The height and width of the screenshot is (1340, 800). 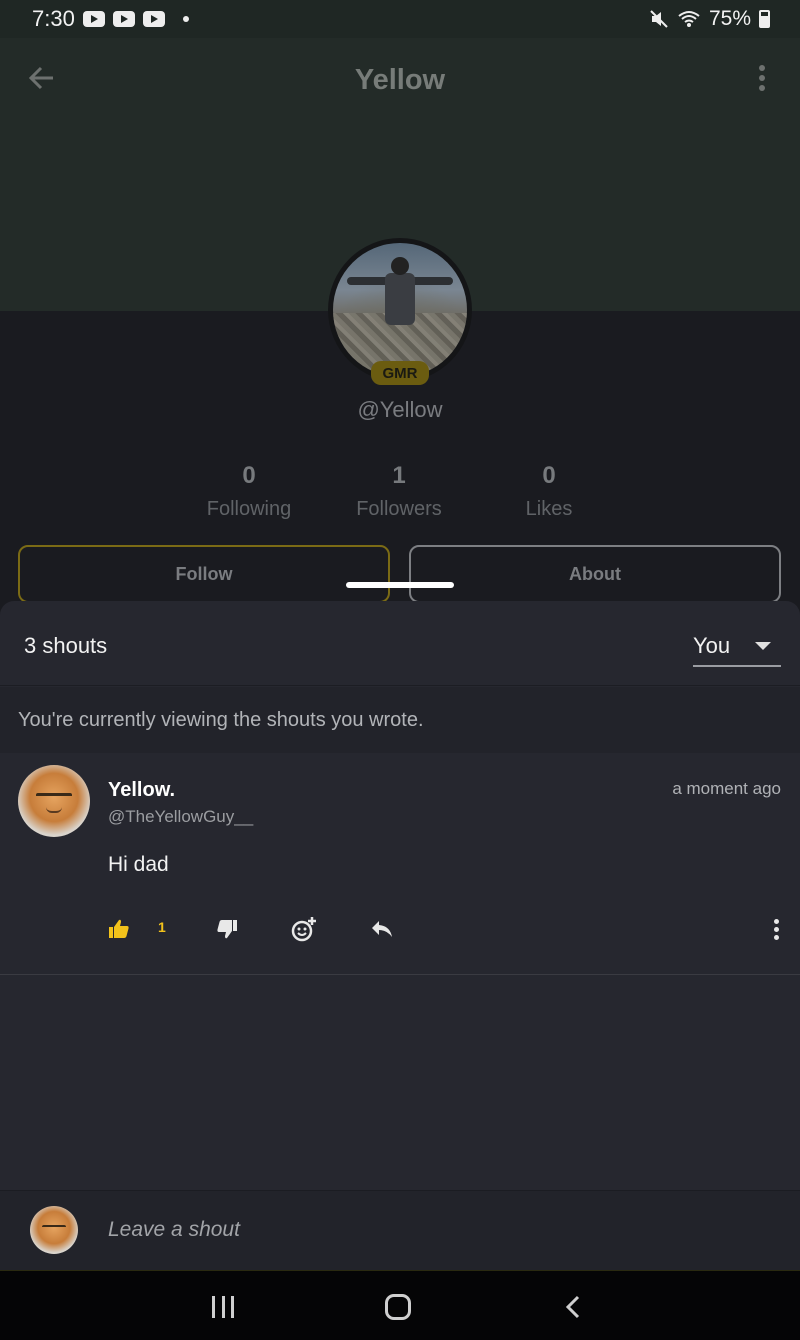 I want to click on post-author-handle: @TheYellowGuy__, so click(x=180, y=817).